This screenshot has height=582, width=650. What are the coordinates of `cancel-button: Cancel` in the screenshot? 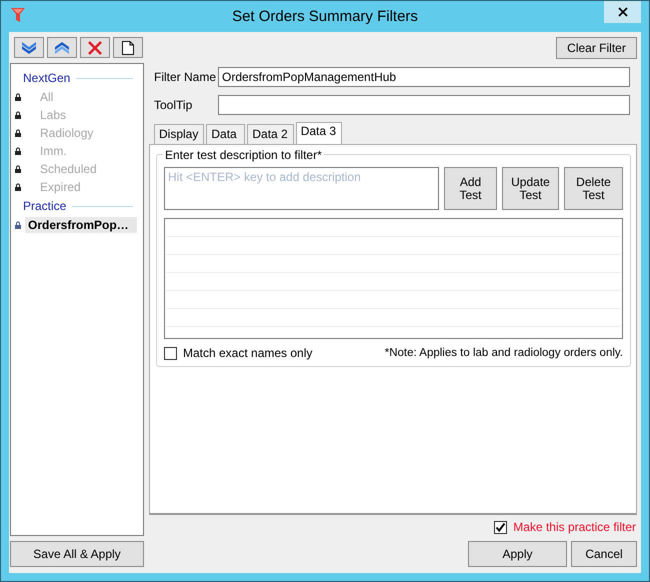 It's located at (604, 554).